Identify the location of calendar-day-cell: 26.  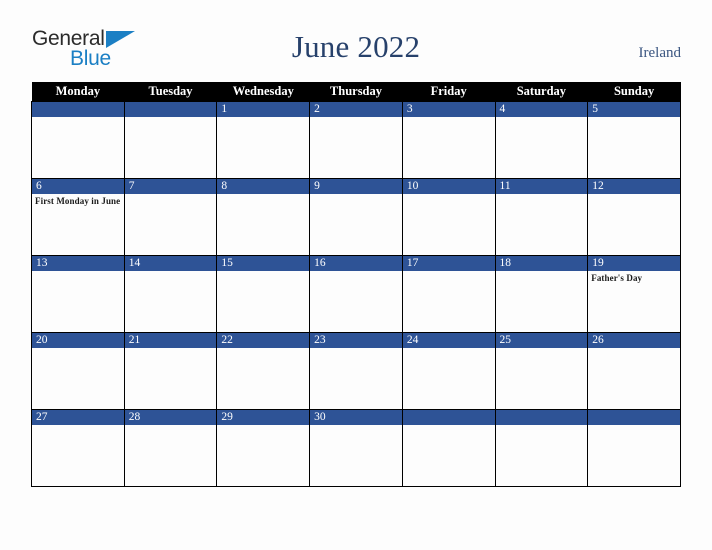
(634, 371).